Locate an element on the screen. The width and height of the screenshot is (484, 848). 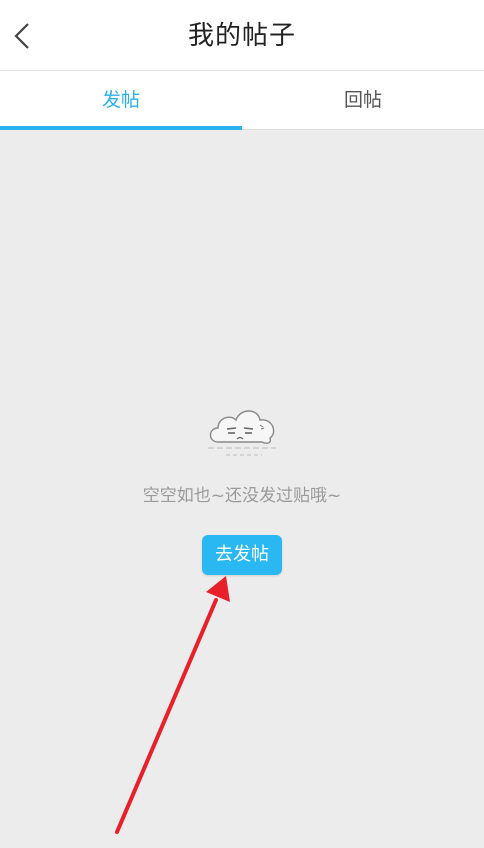
cloud-face-icon is located at coordinates (242, 433).